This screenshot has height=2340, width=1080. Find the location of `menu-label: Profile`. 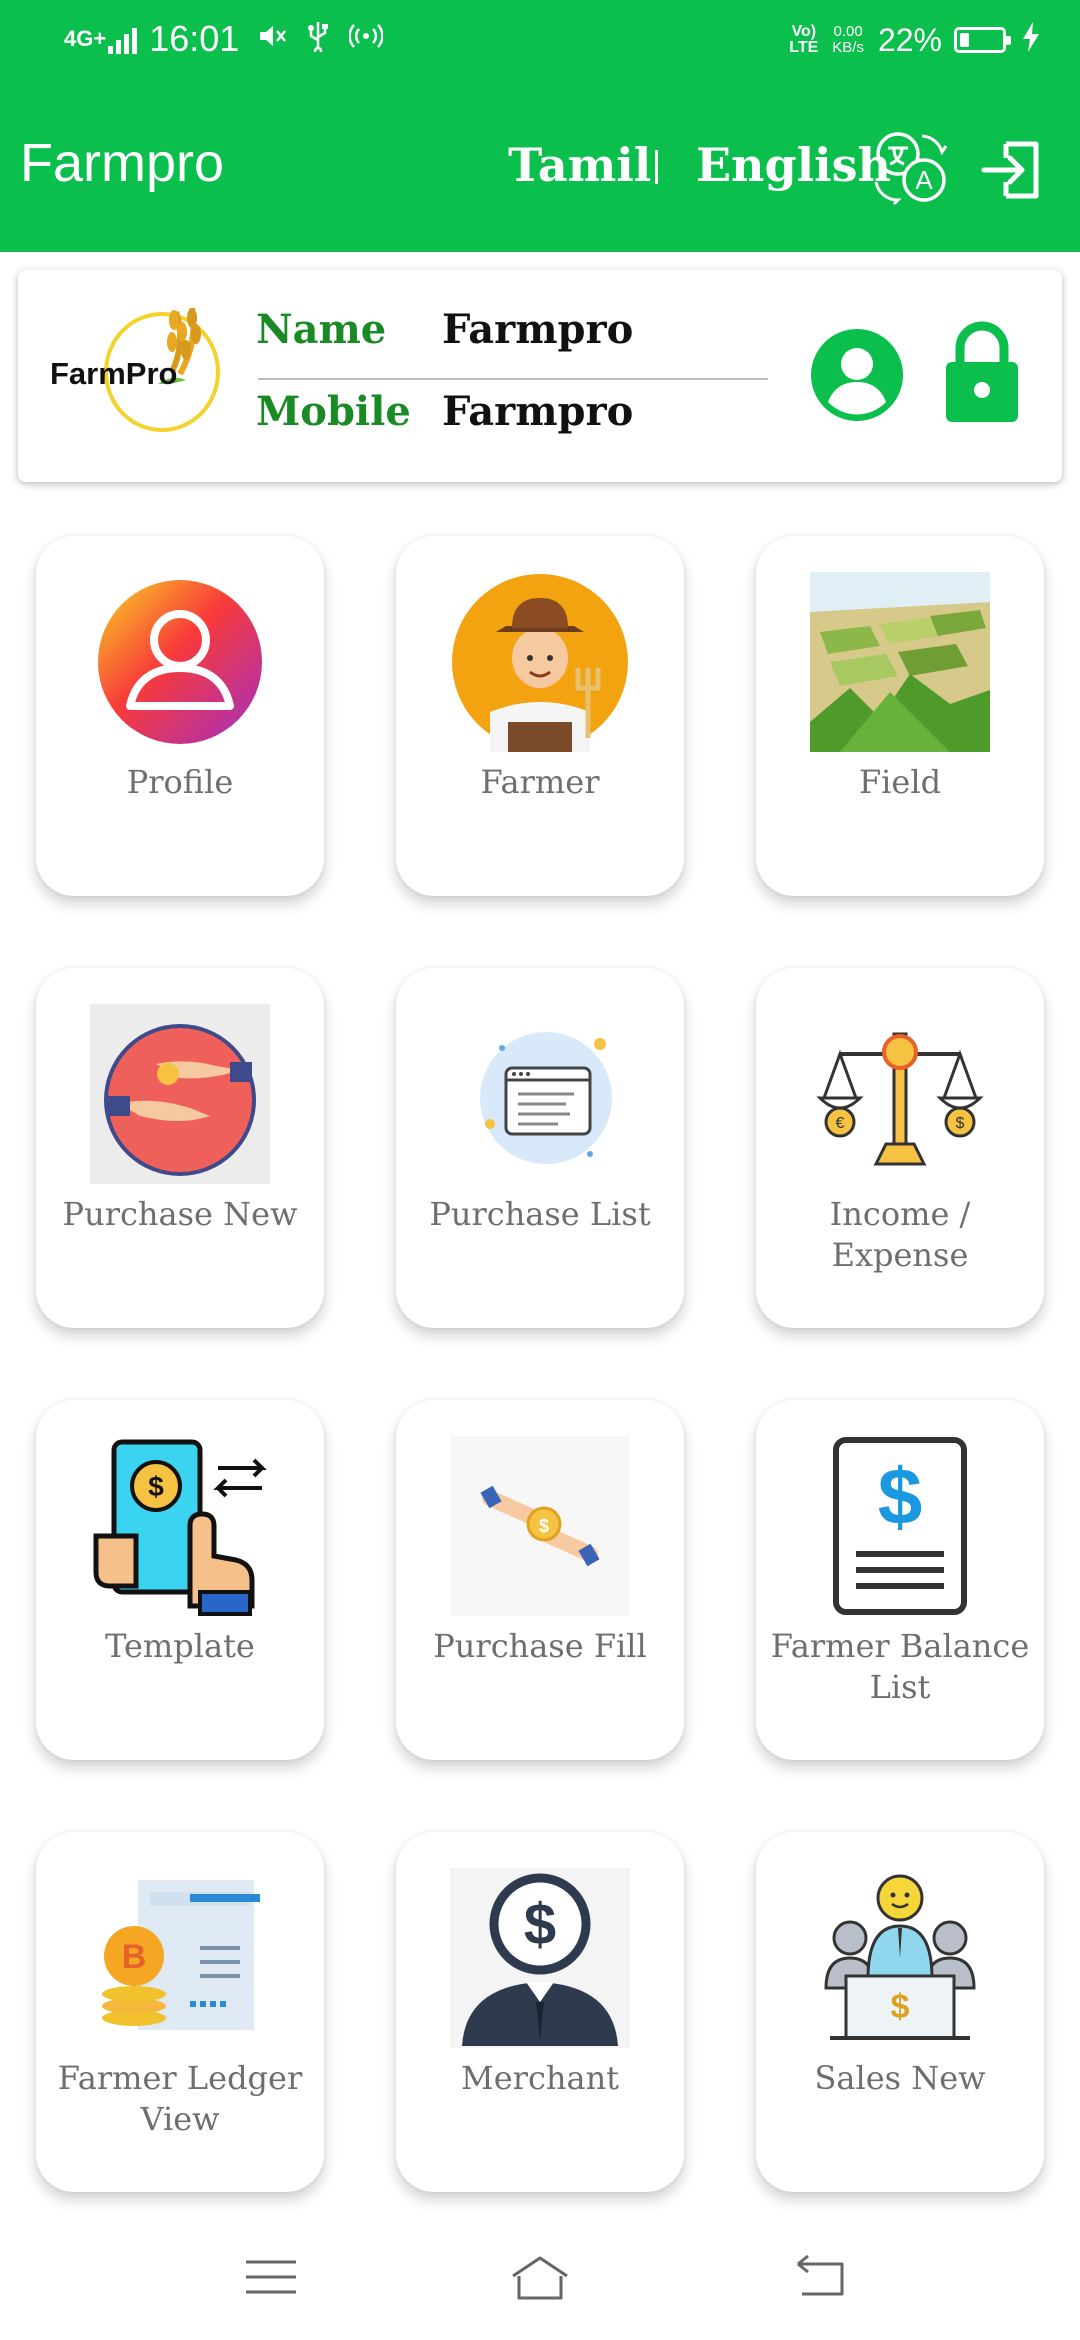

menu-label: Profile is located at coordinates (180, 782).